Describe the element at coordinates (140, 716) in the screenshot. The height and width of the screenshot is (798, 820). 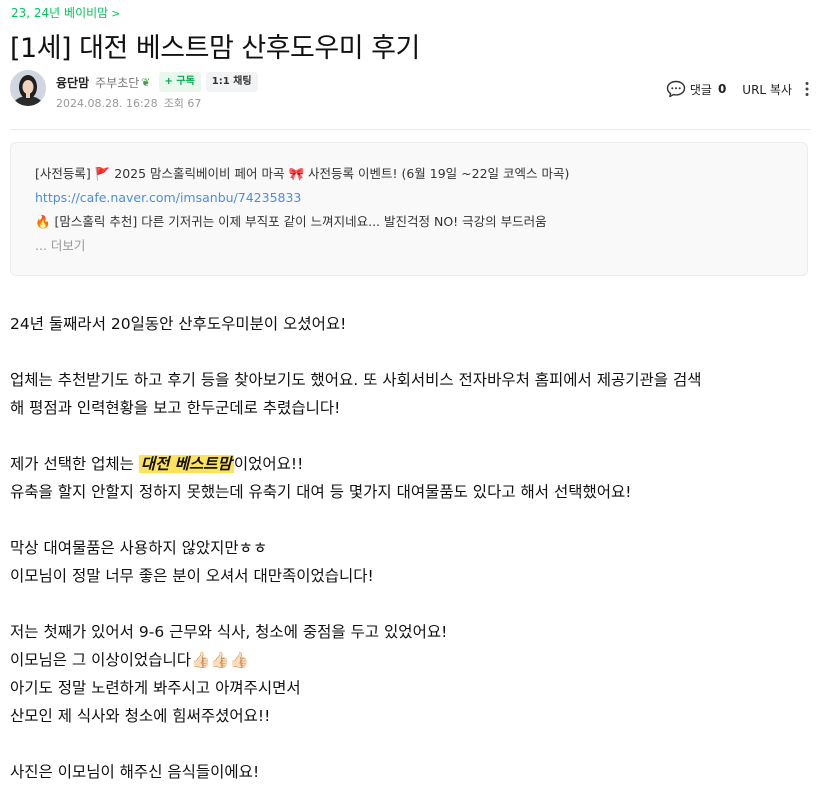
I see `content-paragraph: 산모인 제 식사와 청소에 힘써주셨어요!!` at that location.